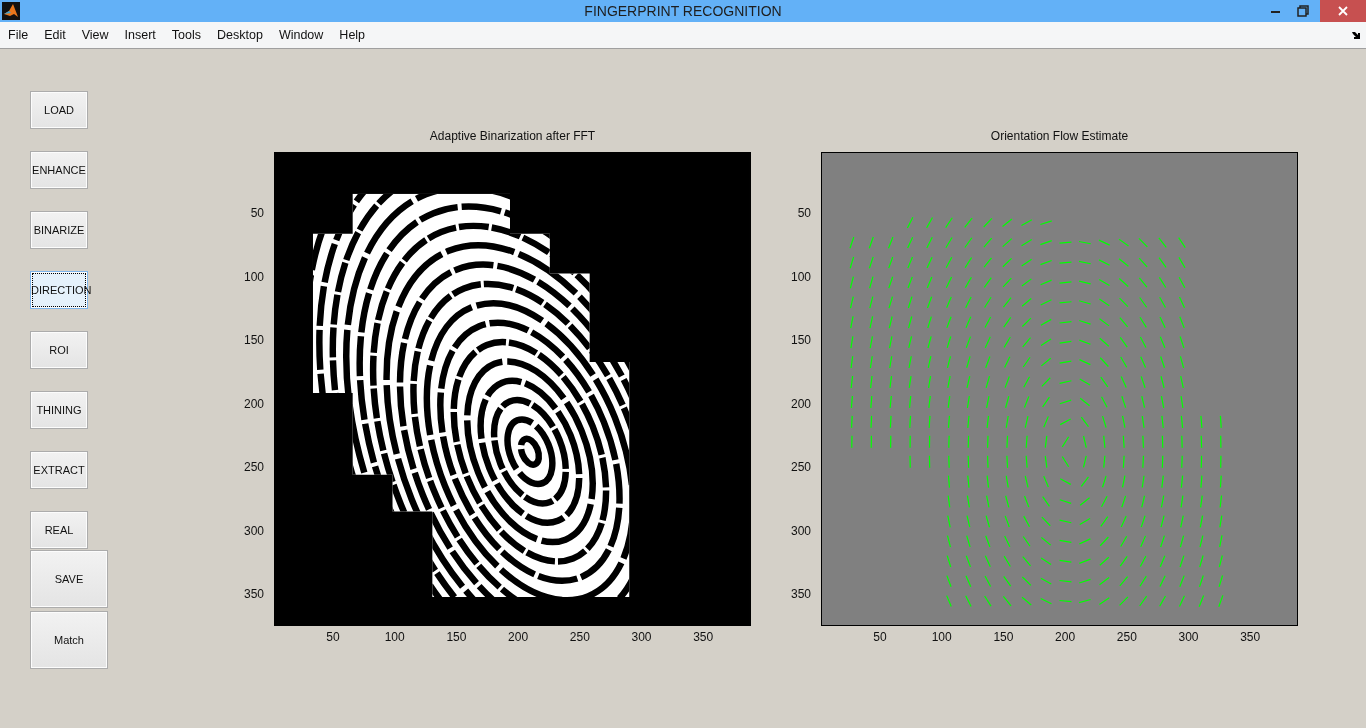 This screenshot has height=728, width=1366. Describe the element at coordinates (240, 35) in the screenshot. I see `menu-item: Desktop` at that location.